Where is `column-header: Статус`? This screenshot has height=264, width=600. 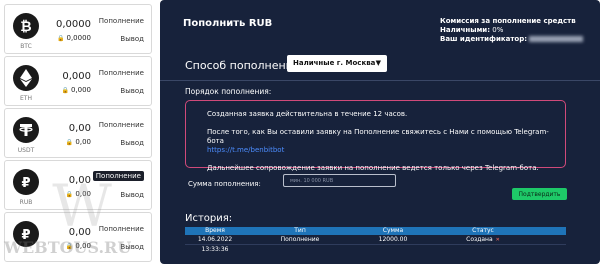
column-header: Статус is located at coordinates (483, 230).